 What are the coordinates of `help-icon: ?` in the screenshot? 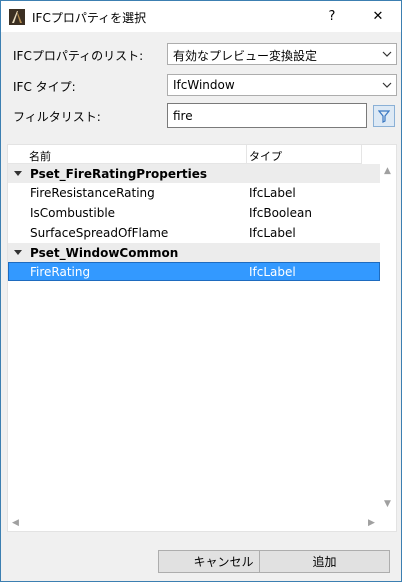 It's located at (332, 16).